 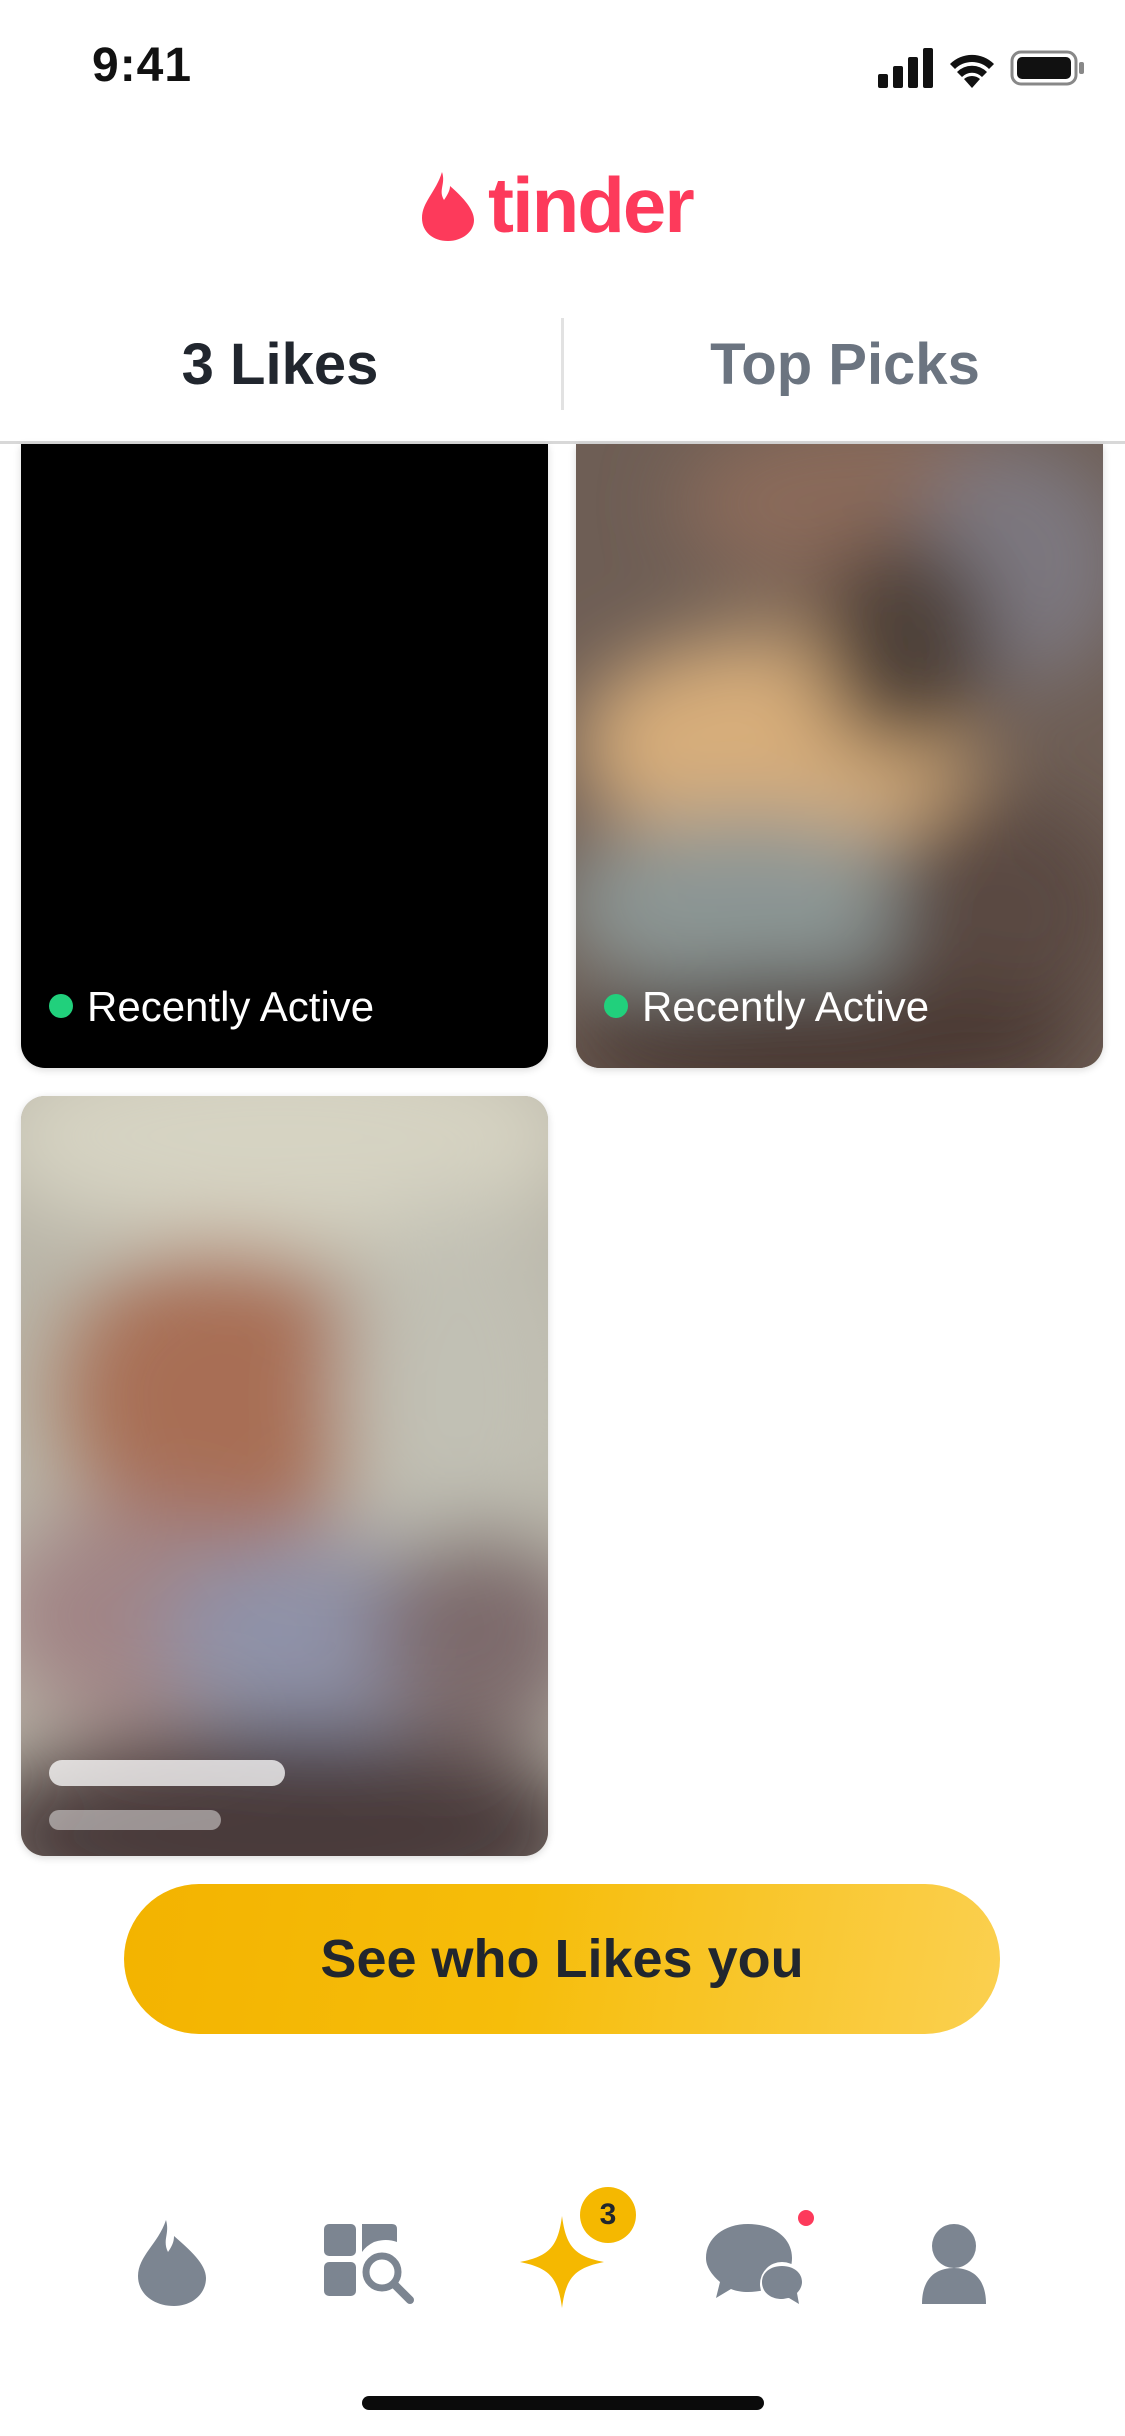 I want to click on nav-swipe, so click(x=172, y=2260).